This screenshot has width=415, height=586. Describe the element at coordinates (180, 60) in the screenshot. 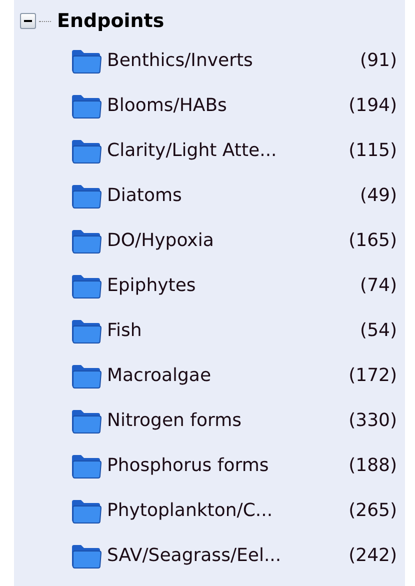

I see `tree-item: Benthics/Inverts` at that location.